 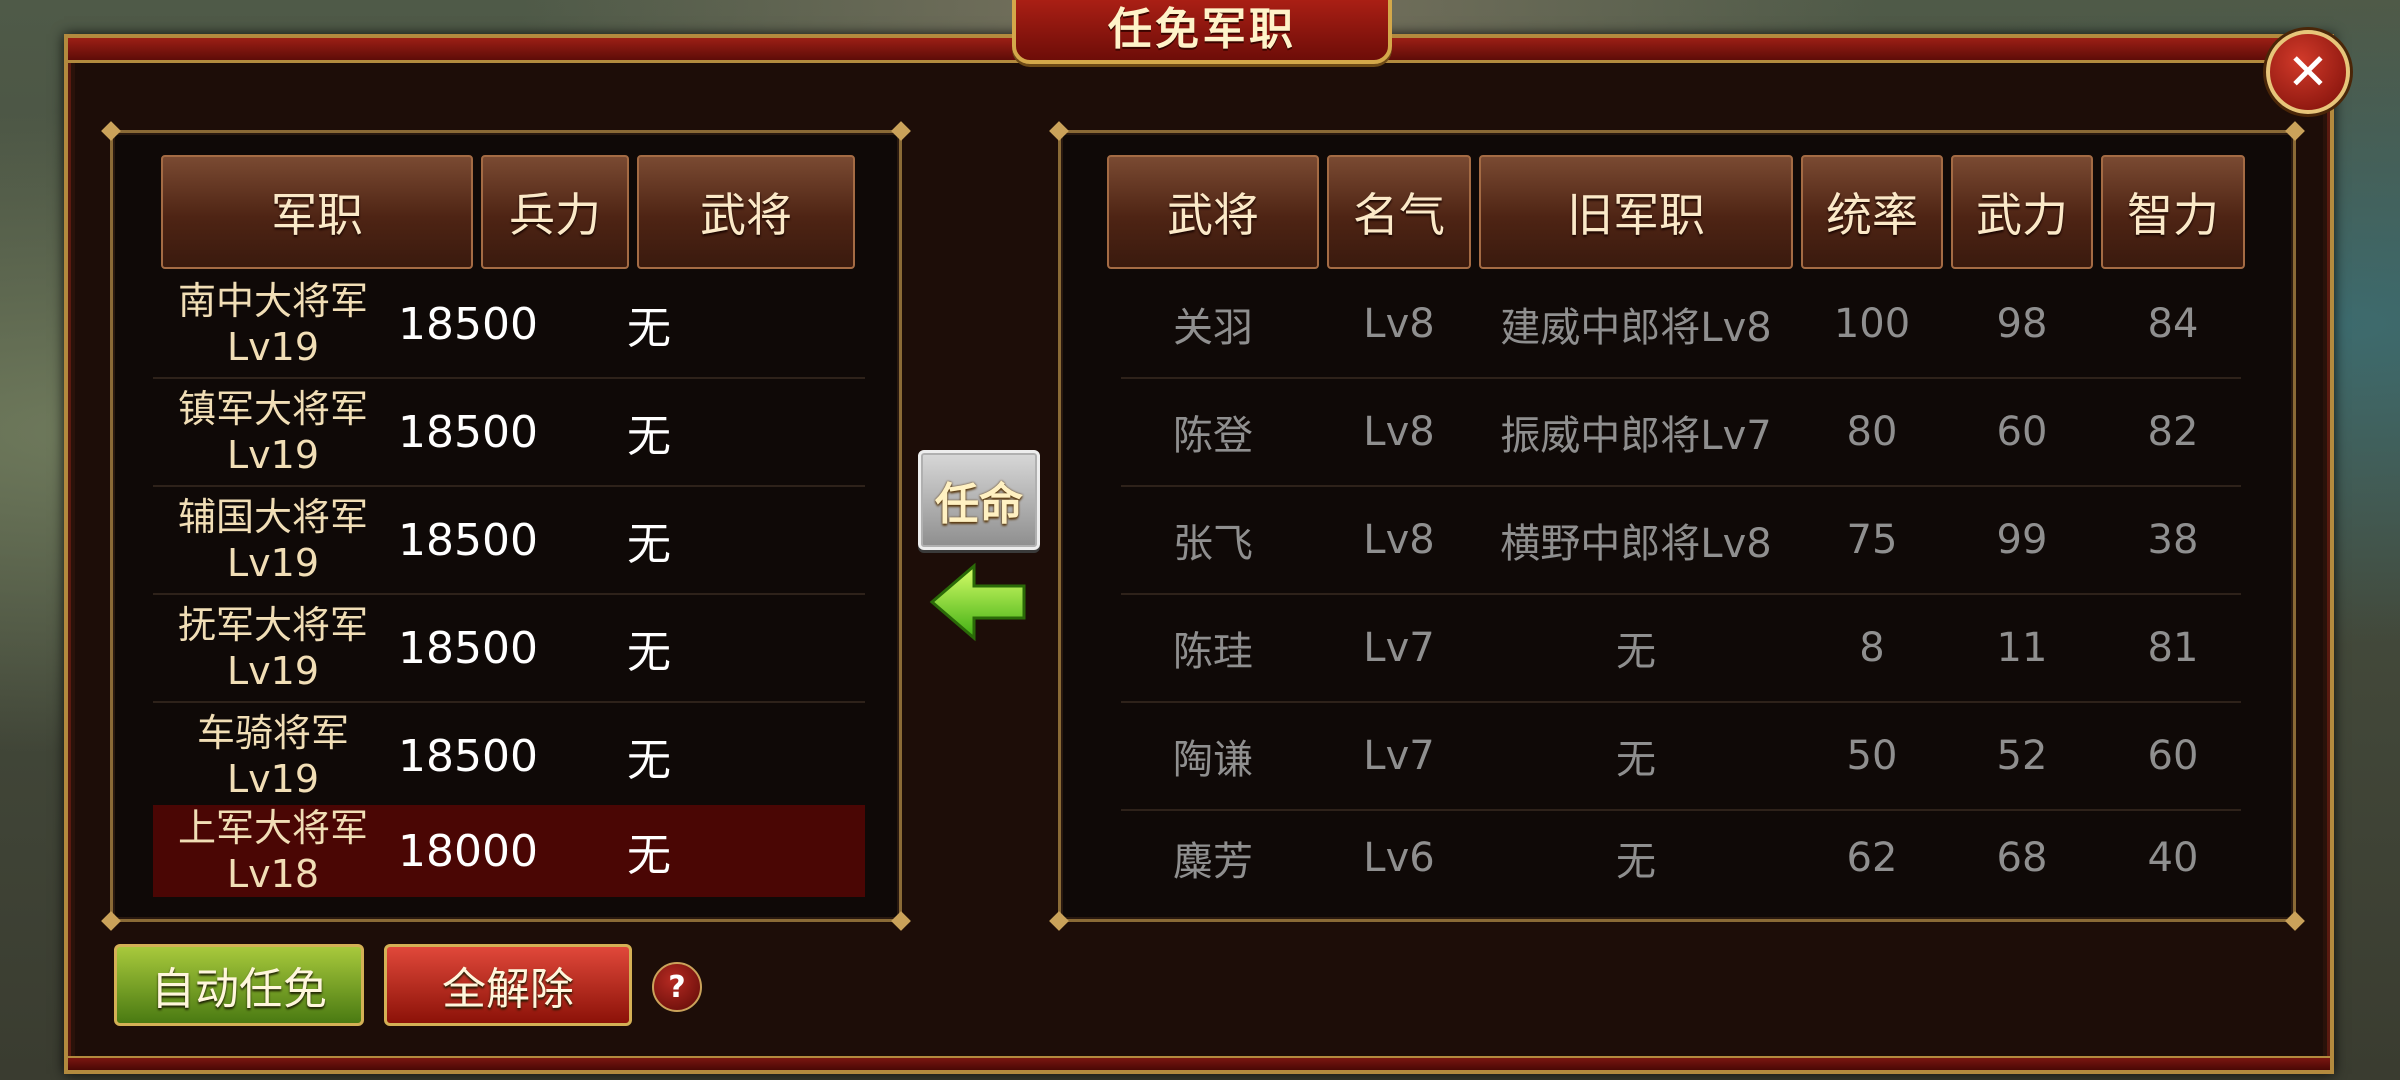 I want to click on general-name: 陶谦, so click(x=1213, y=760).